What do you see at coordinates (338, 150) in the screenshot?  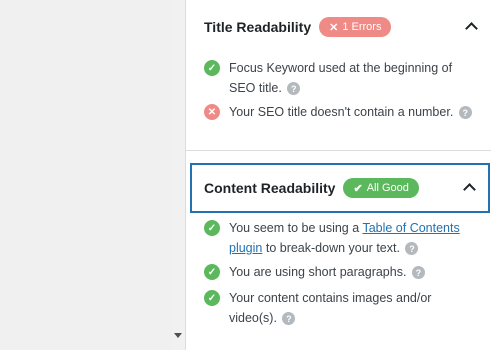 I see `section-divider` at bounding box center [338, 150].